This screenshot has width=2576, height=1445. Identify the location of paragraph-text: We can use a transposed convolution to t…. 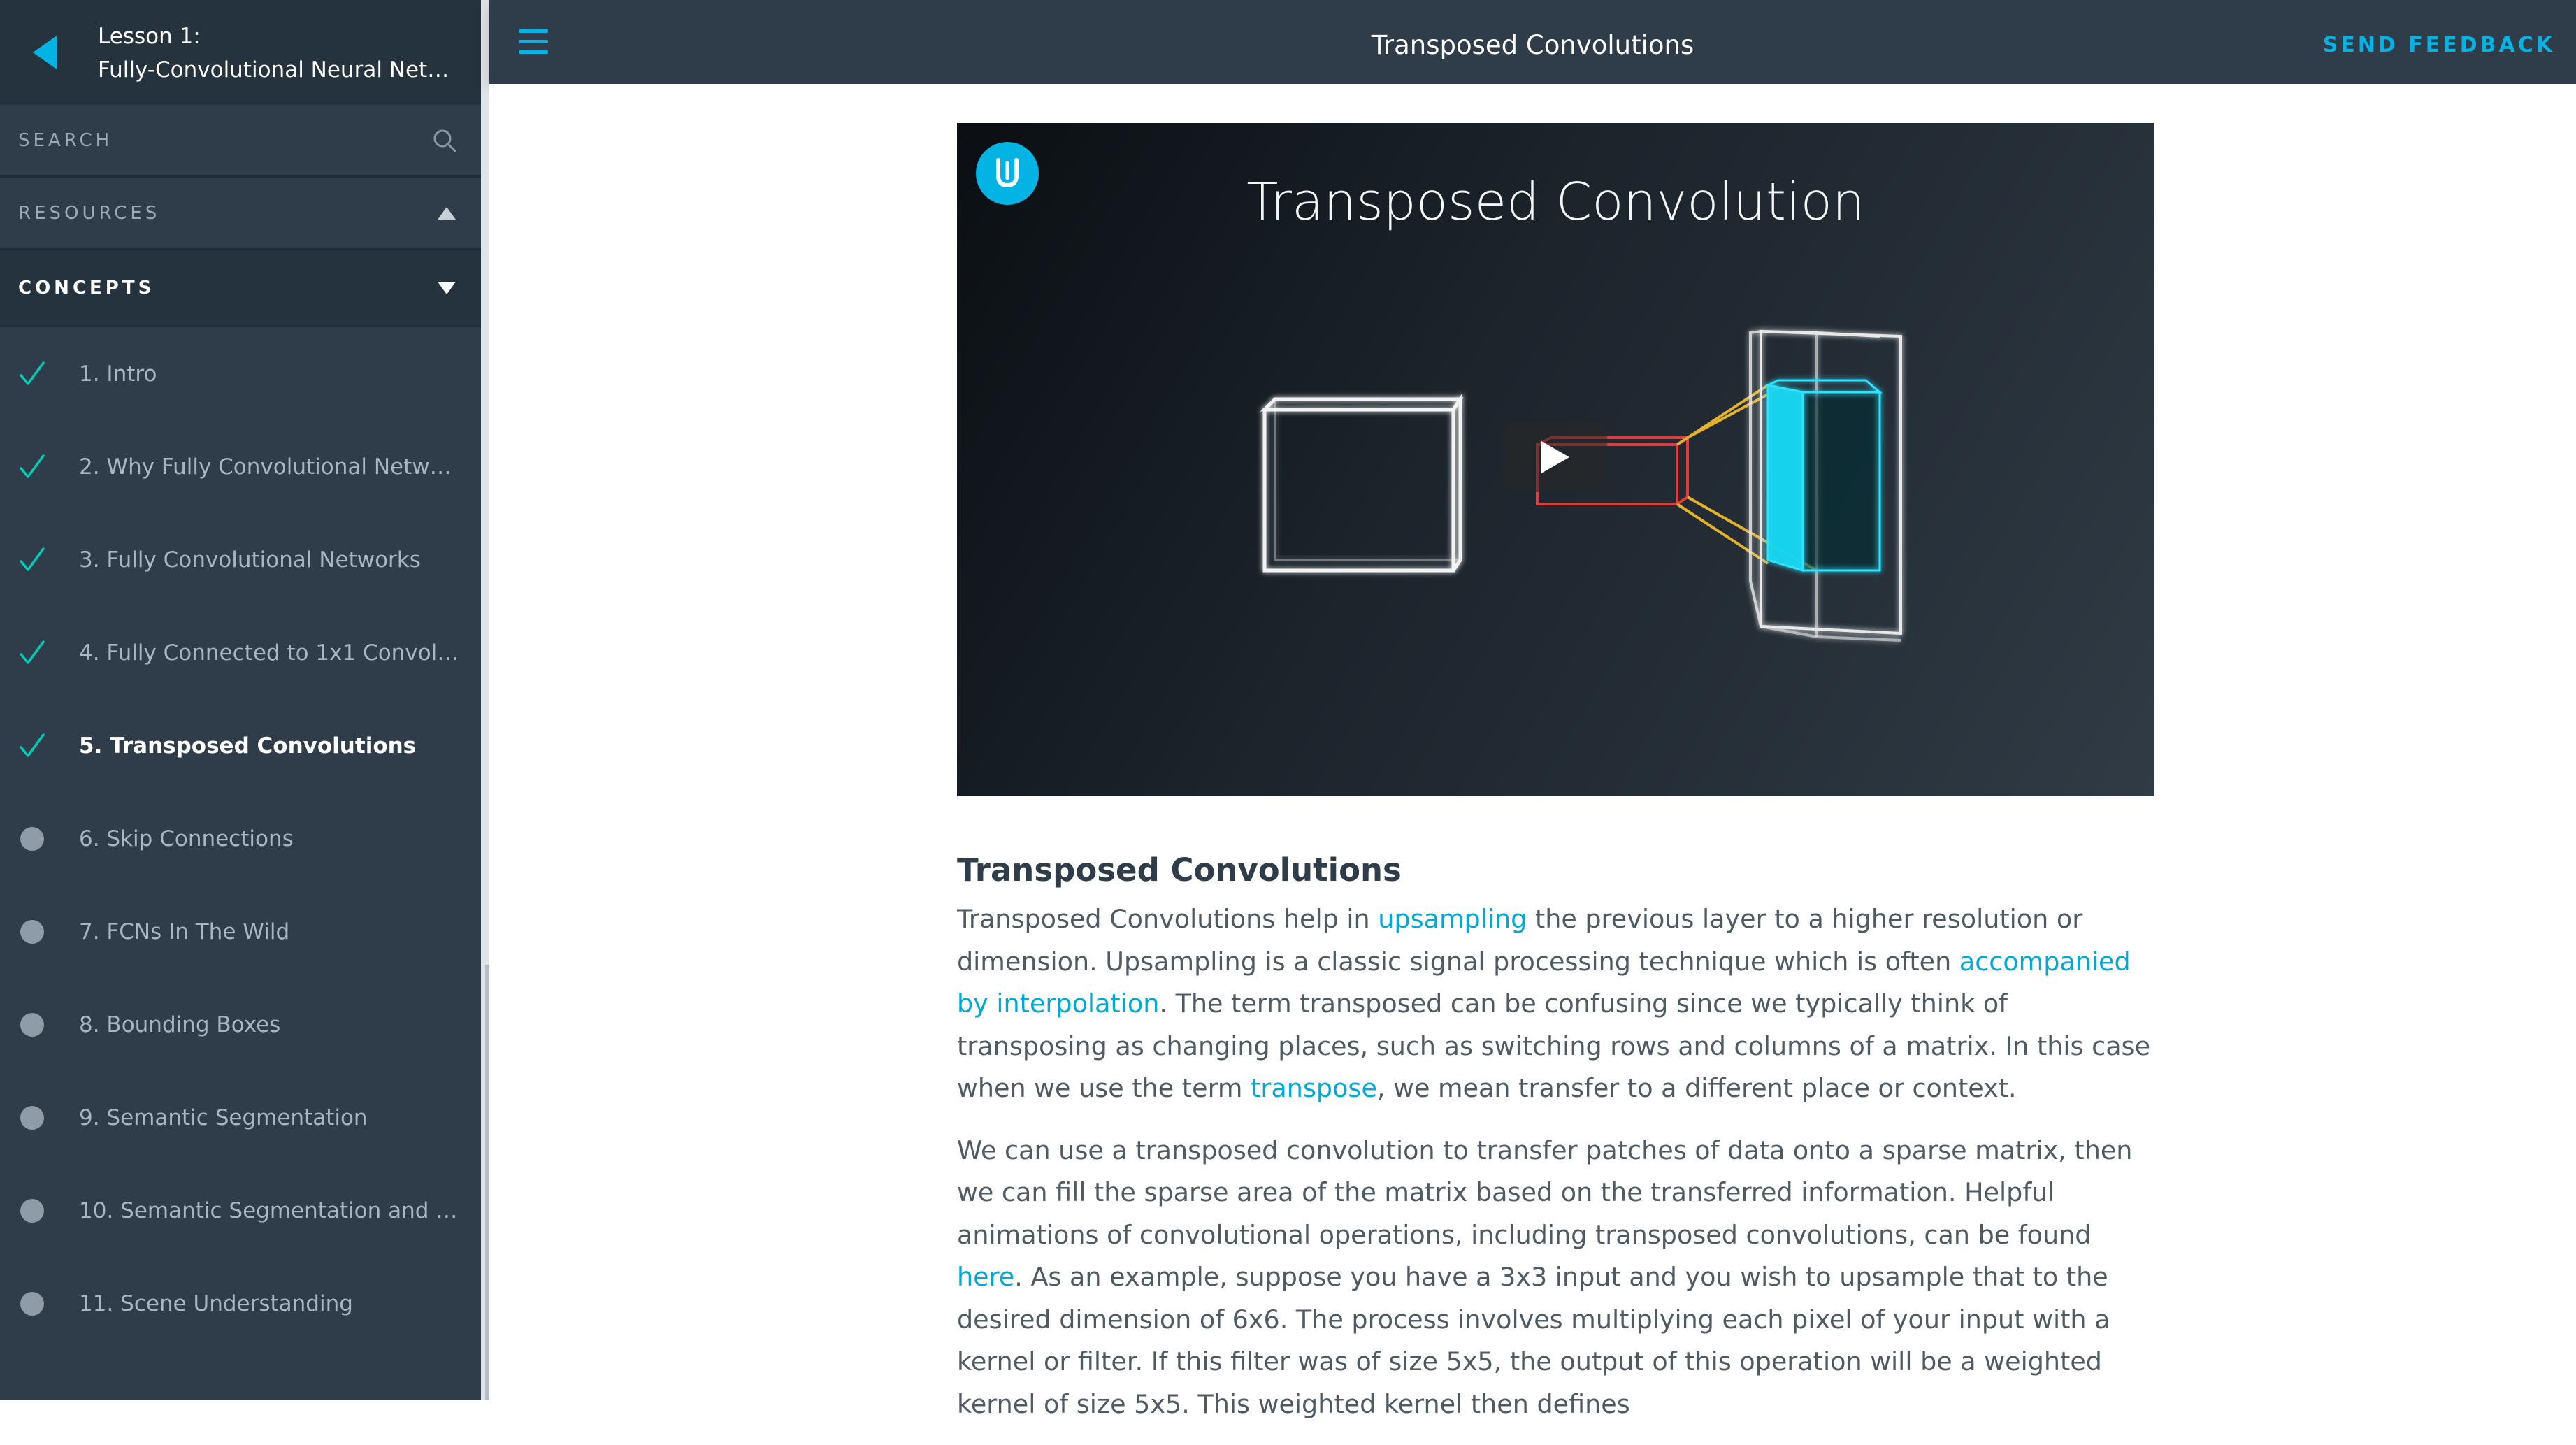
(1545, 1192).